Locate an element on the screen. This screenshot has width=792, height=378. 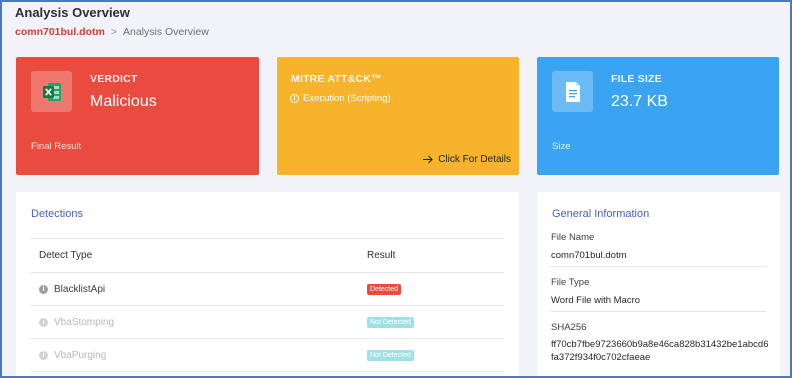
sha256-label: SHA256 is located at coordinates (569, 327).